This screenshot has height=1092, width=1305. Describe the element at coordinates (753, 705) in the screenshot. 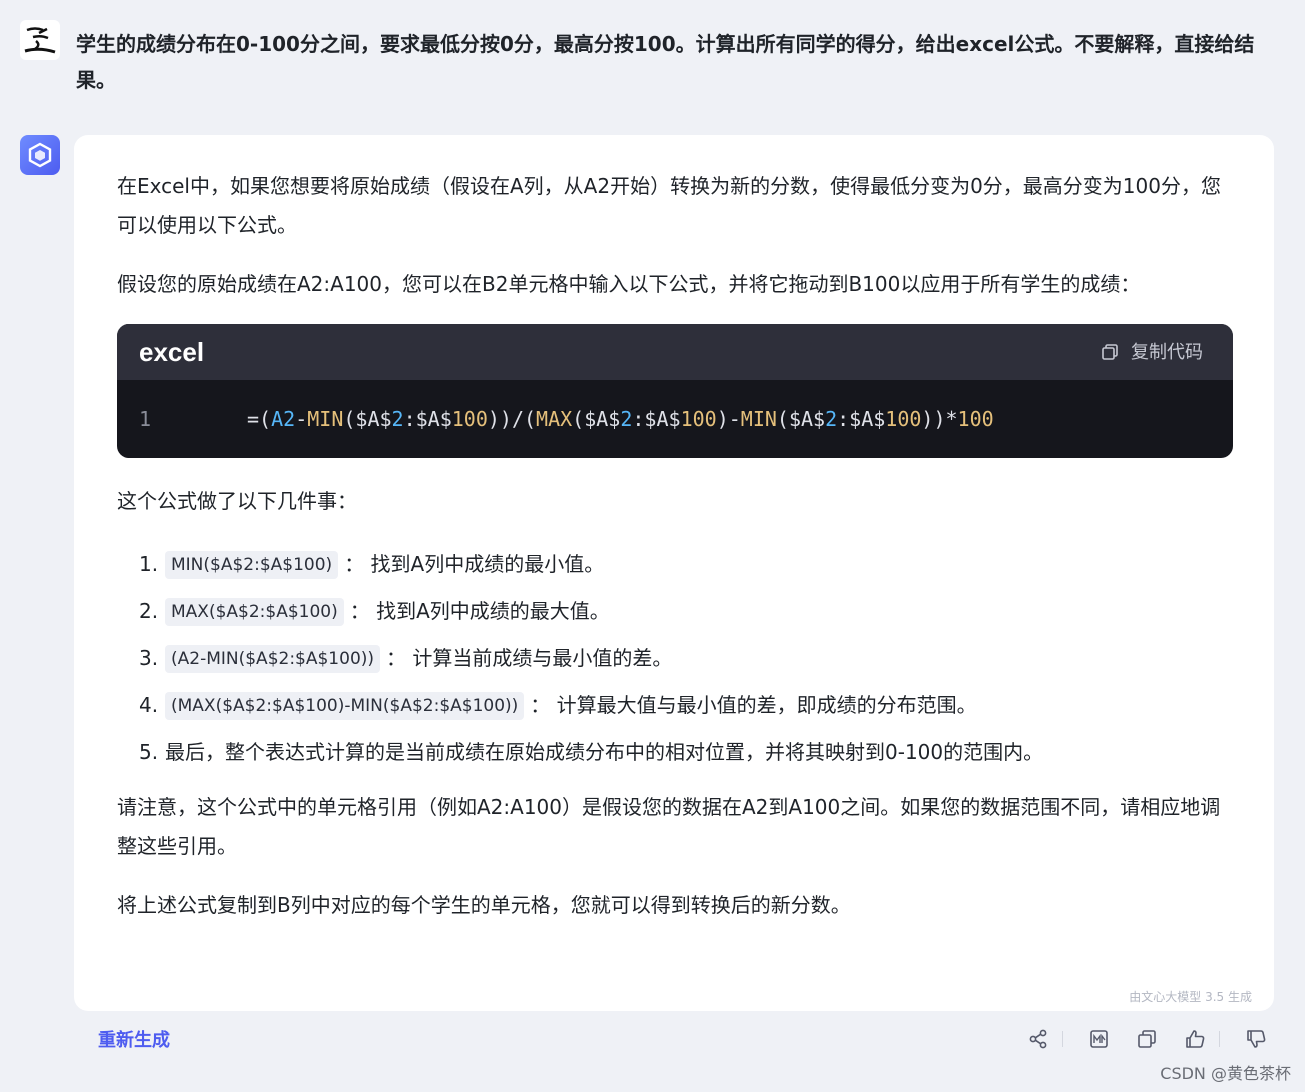

I see `list-text: ： 计算最大值与最小值的差，即成绩的分布范围。` at that location.